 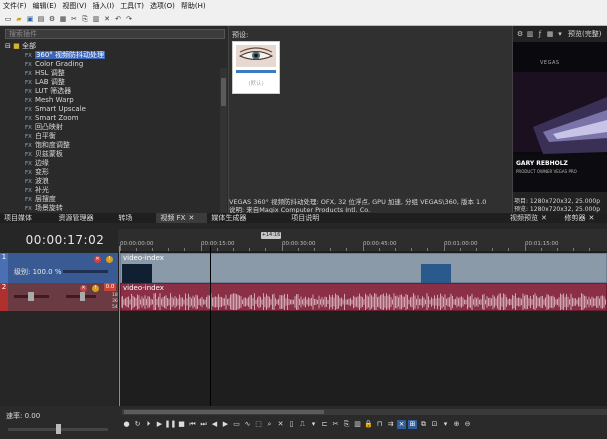 What do you see at coordinates (203, 424) in the screenshot?
I see `go-end-icon: ⏭` at bounding box center [203, 424].